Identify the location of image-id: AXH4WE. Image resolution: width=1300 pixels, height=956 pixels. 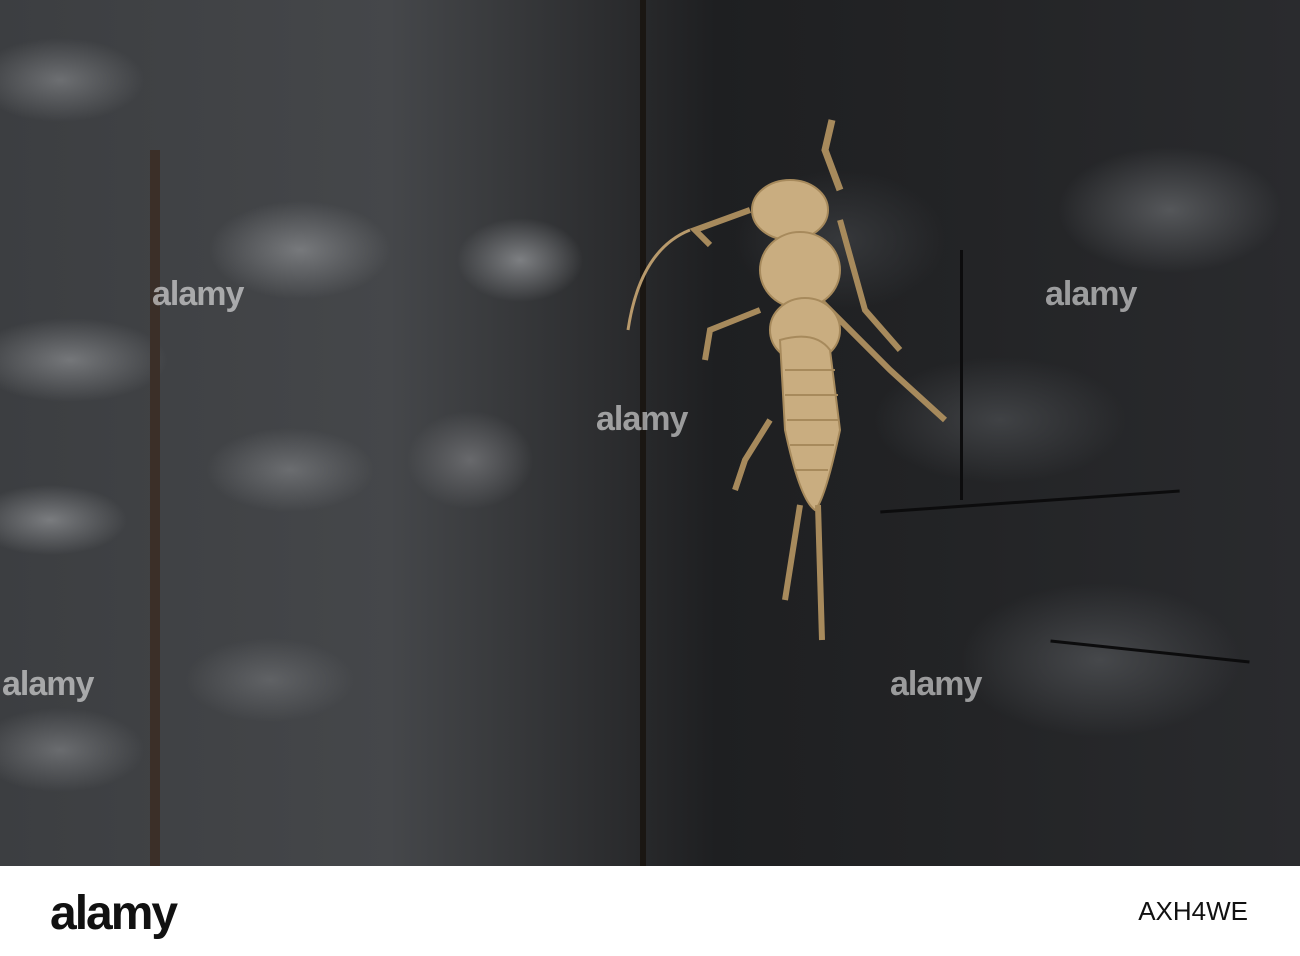
(1193, 911).